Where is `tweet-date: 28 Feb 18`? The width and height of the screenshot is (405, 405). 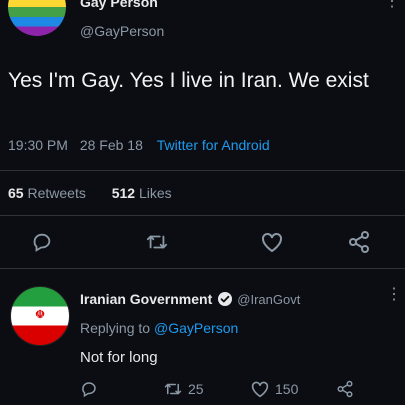
tweet-date: 28 Feb 18 is located at coordinates (111, 145).